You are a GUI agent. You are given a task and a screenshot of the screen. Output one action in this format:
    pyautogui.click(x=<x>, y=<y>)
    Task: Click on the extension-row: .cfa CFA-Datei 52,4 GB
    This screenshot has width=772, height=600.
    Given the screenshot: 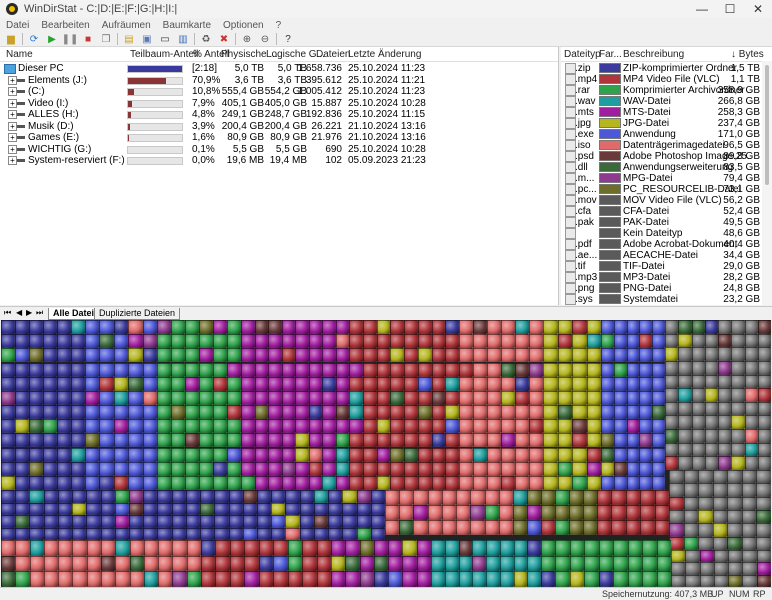 What is the action you would take?
    pyautogui.click(x=661, y=211)
    